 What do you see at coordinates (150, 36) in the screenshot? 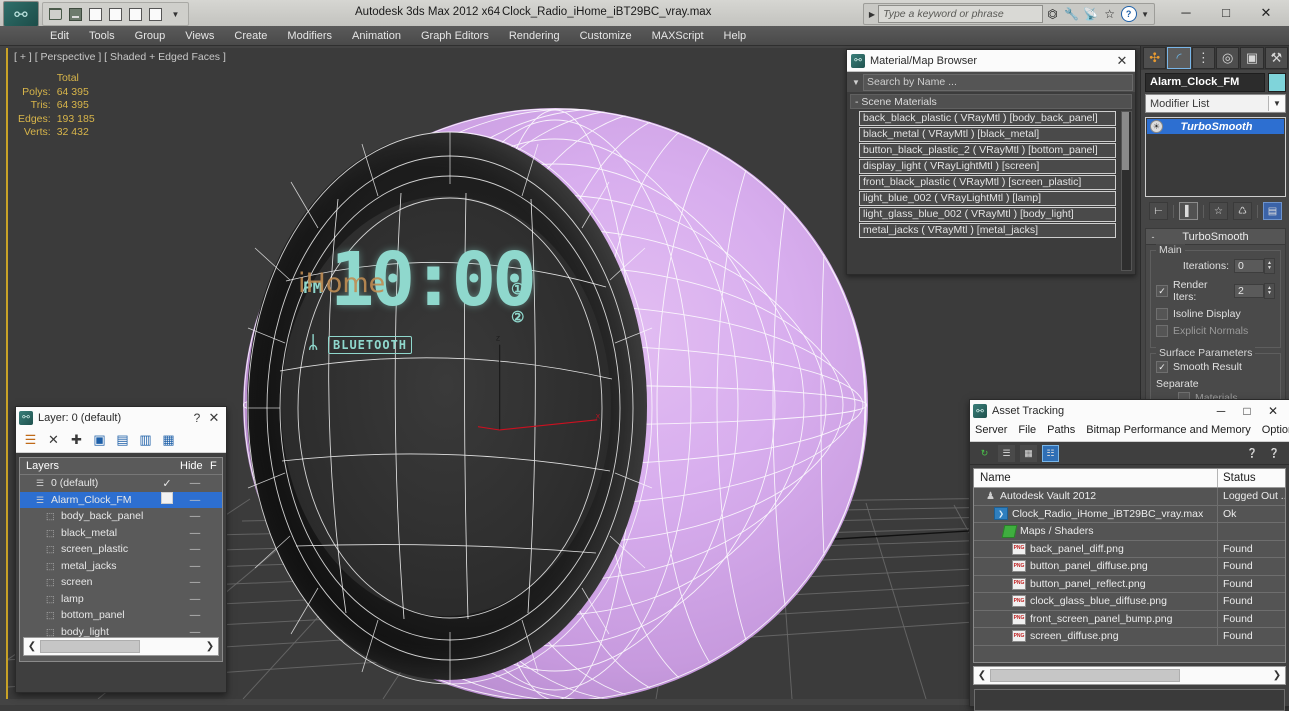
I see `menu-item-group: Group` at bounding box center [150, 36].